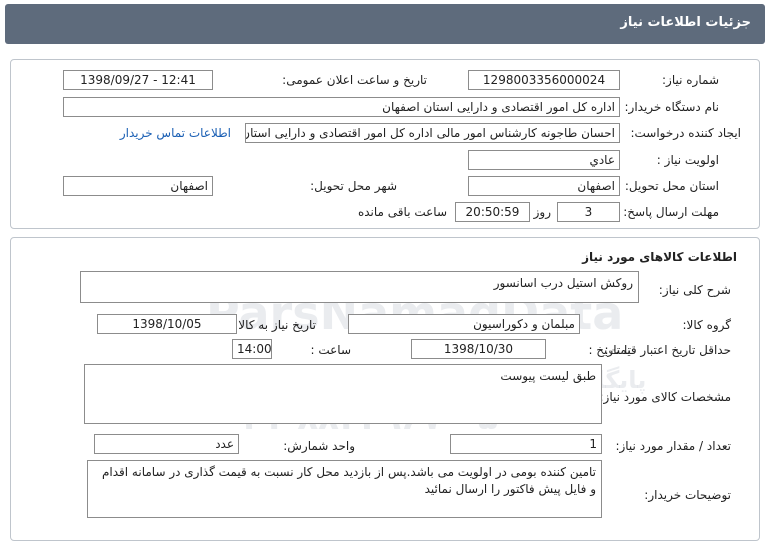 This screenshot has width=770, height=545. I want to click on quantity-field: 1, so click(526, 444).